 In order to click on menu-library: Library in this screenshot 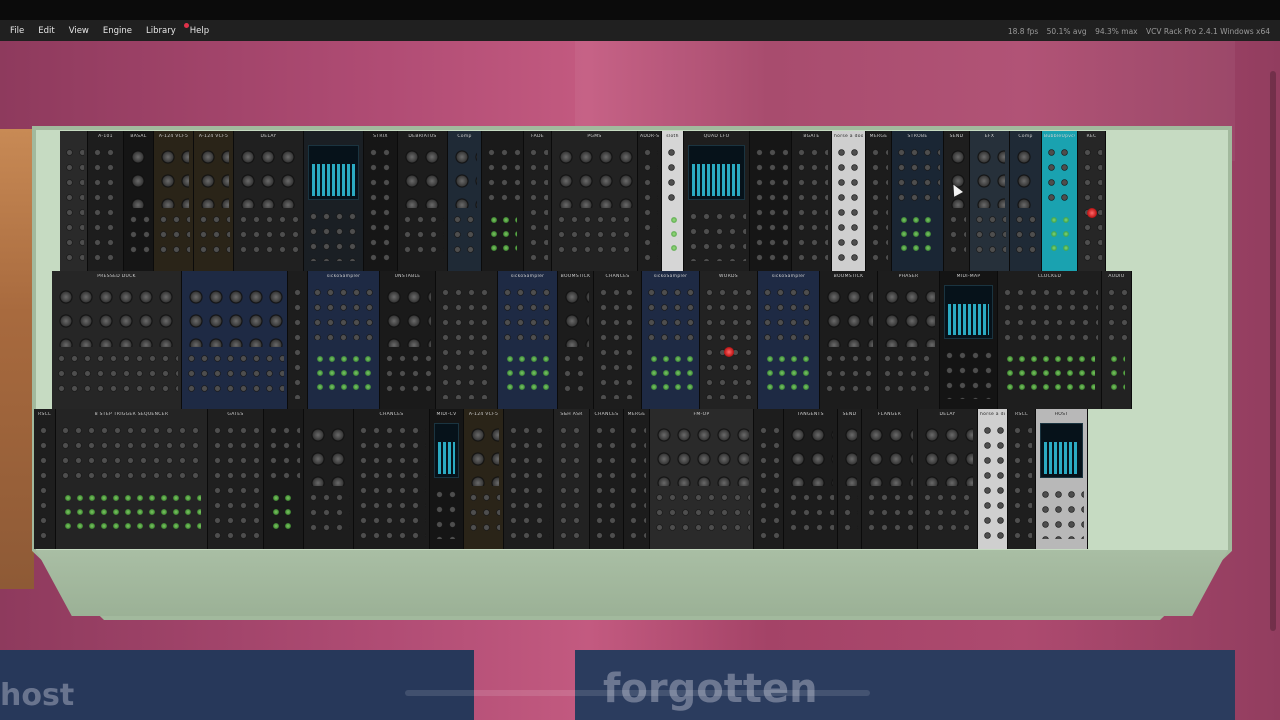, I will do `click(161, 31)`.